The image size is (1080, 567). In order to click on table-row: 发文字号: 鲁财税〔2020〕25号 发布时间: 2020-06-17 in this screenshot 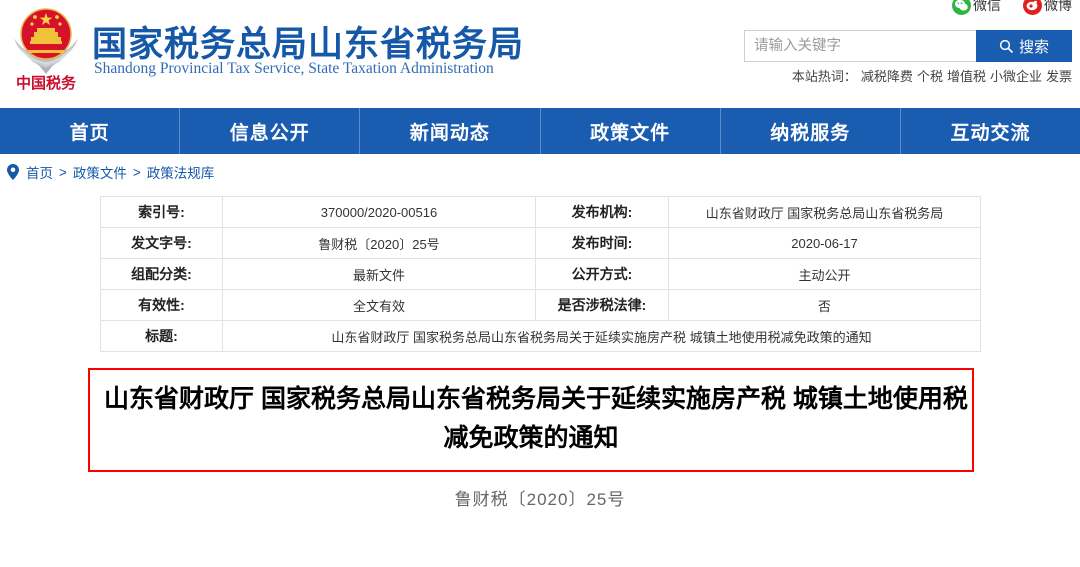, I will do `click(540, 243)`.